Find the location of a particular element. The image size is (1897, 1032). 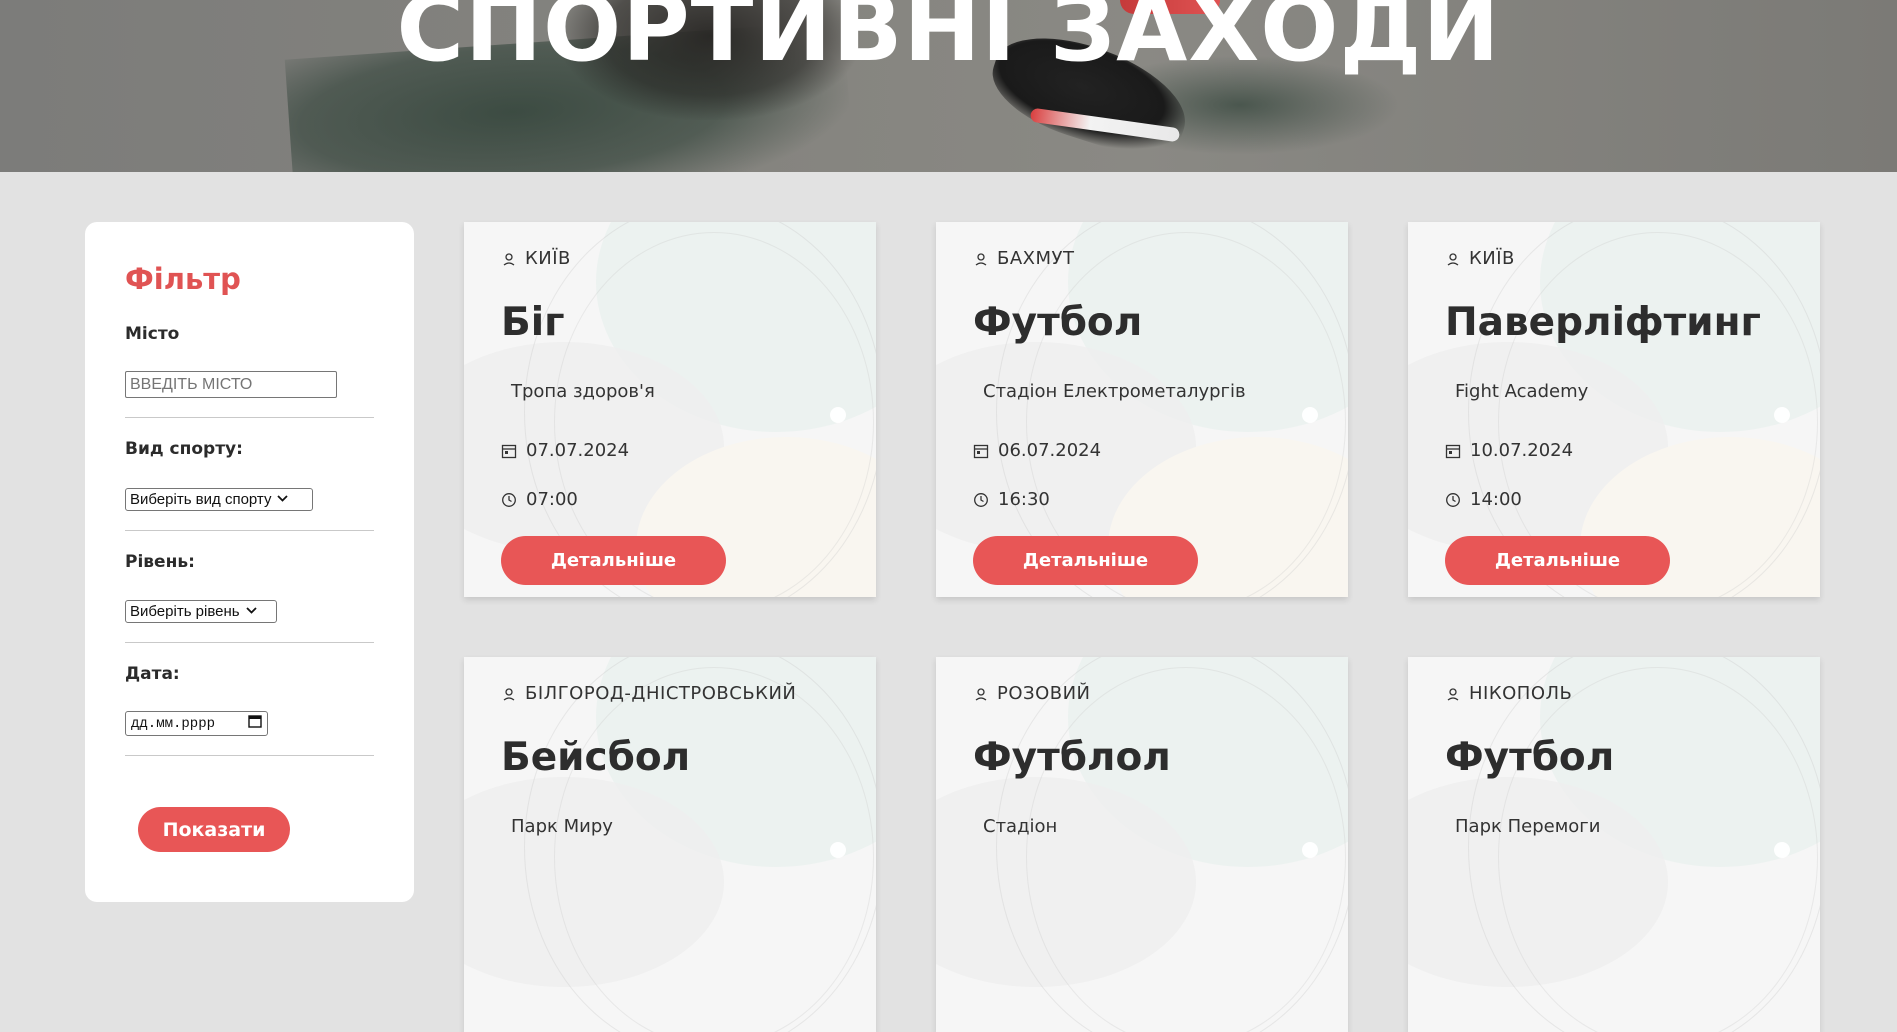

level-select: Виберіть рівень is located at coordinates (201, 611).